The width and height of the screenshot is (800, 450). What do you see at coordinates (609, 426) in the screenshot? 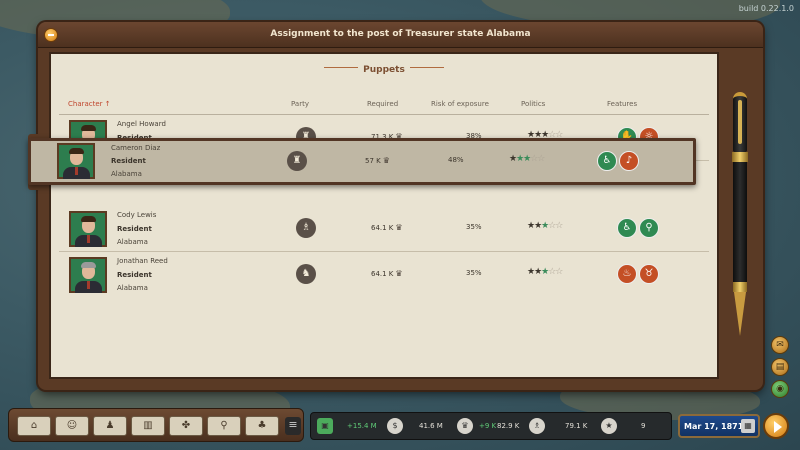
I see `star-icon: ★` at bounding box center [609, 426].